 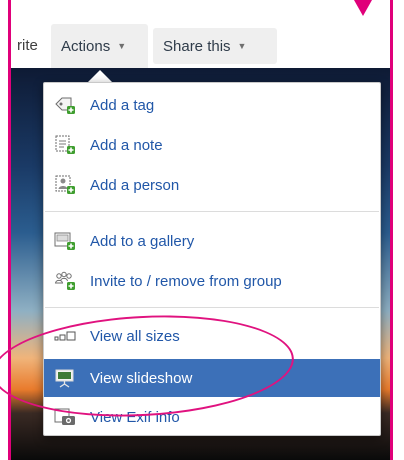 I want to click on photo-toolbar: rite Actions ▼ Share this ▼, so click(x=200, y=46).